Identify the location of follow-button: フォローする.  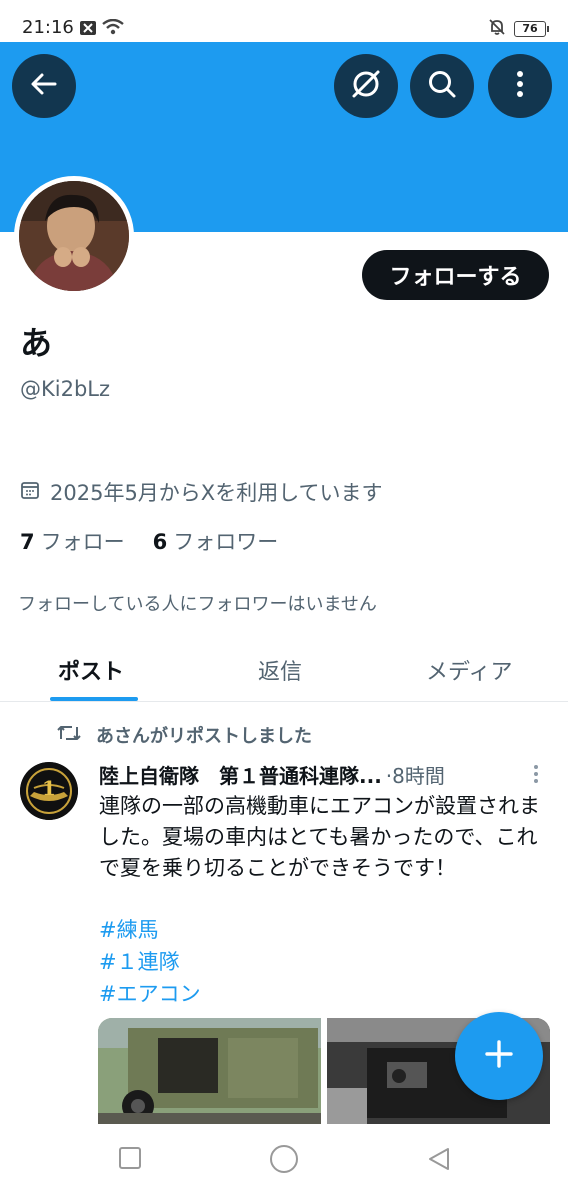
(455, 275).